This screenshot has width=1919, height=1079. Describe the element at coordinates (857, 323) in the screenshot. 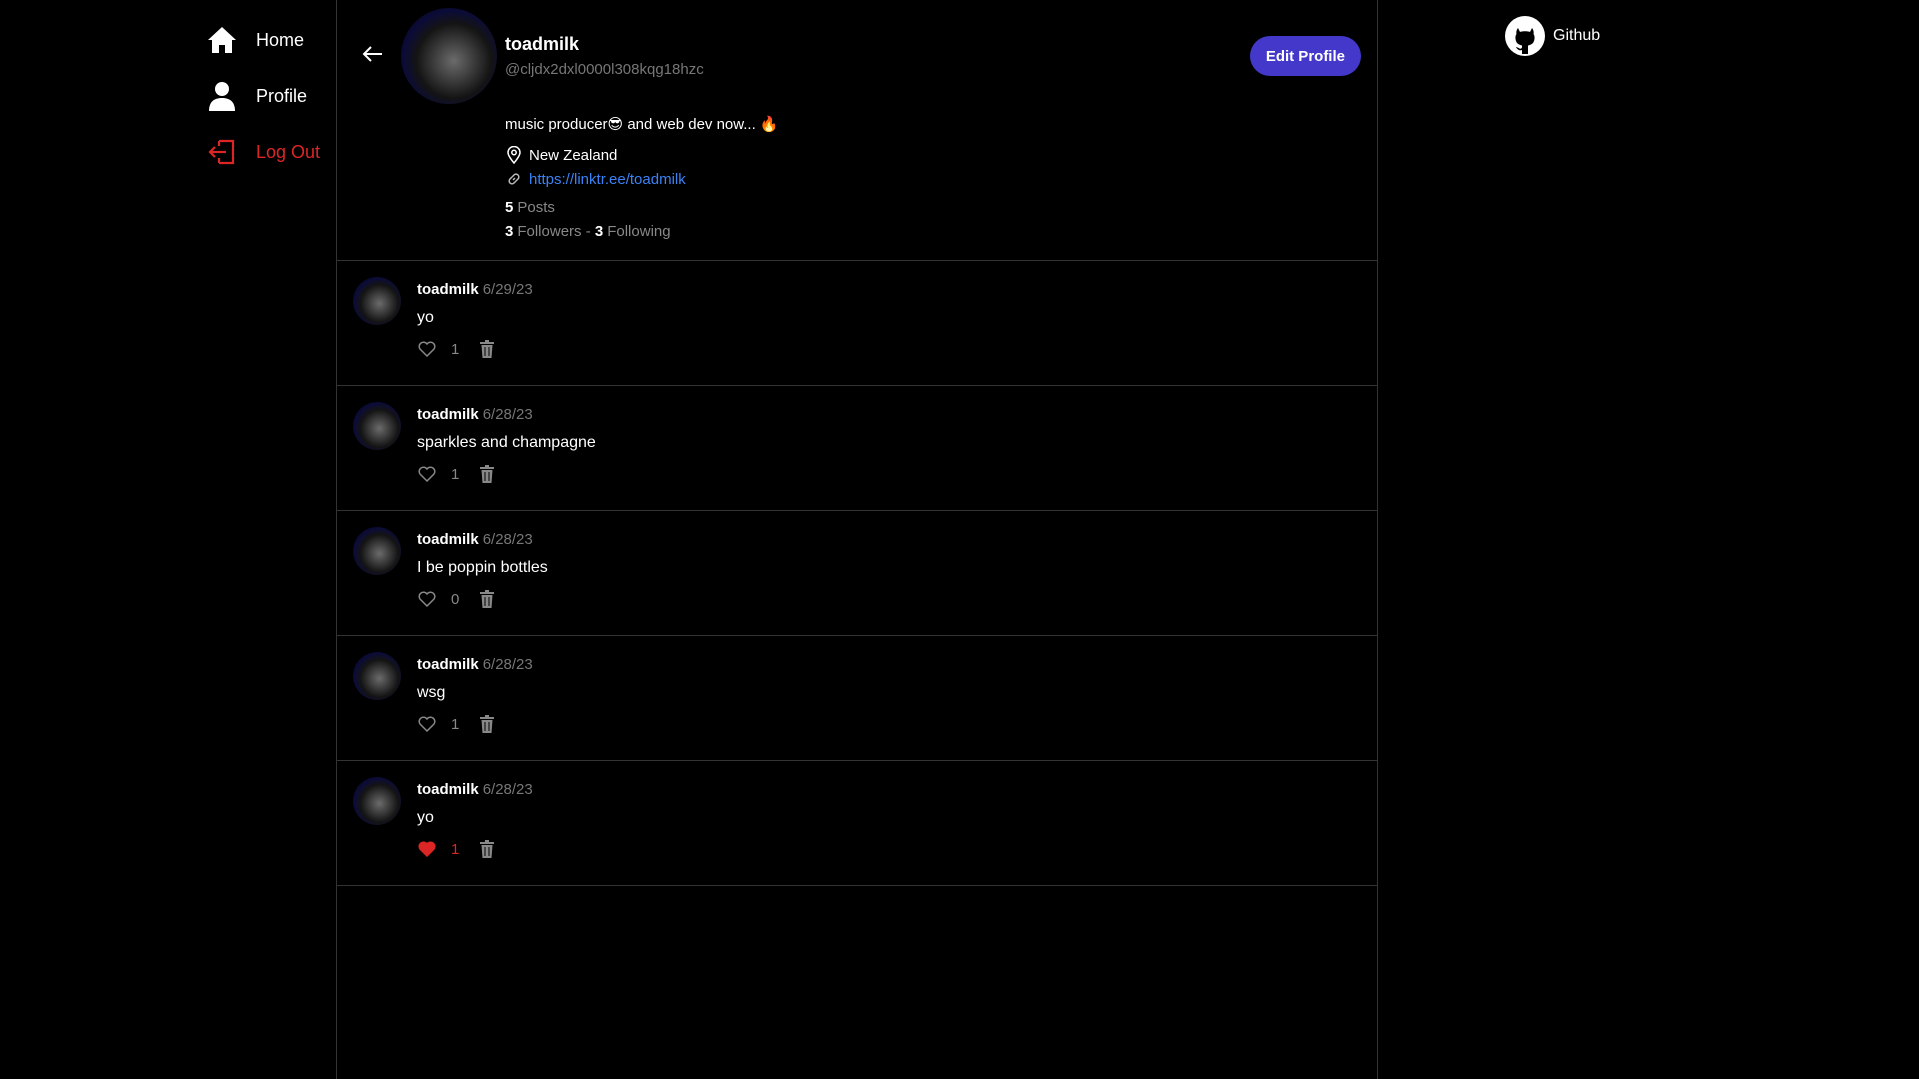

I see `post-item: toadmilk 6/29/23 yo 1` at that location.